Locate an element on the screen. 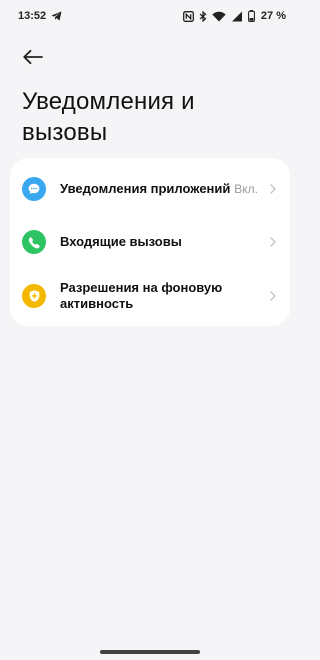  shield-icon is located at coordinates (34, 296).